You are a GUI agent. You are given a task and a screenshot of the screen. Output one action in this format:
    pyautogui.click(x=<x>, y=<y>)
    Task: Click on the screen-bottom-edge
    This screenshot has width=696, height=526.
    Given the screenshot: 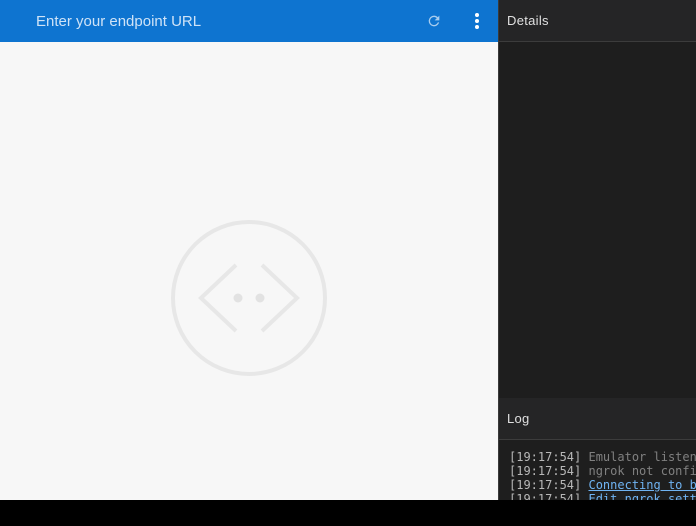 What is the action you would take?
    pyautogui.click(x=348, y=513)
    